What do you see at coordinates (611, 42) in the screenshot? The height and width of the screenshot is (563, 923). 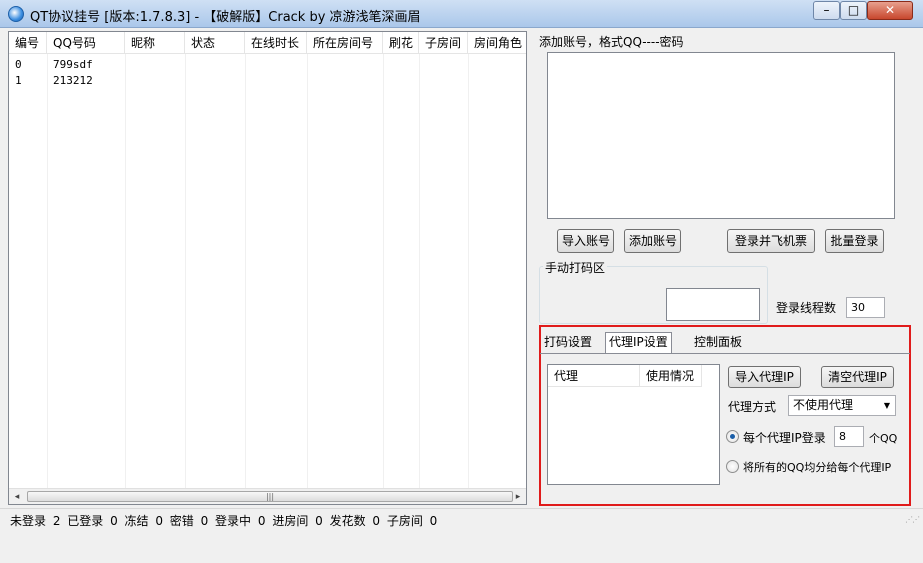 I see `add-accounts-label: 添加账号，格式QQ----密码` at bounding box center [611, 42].